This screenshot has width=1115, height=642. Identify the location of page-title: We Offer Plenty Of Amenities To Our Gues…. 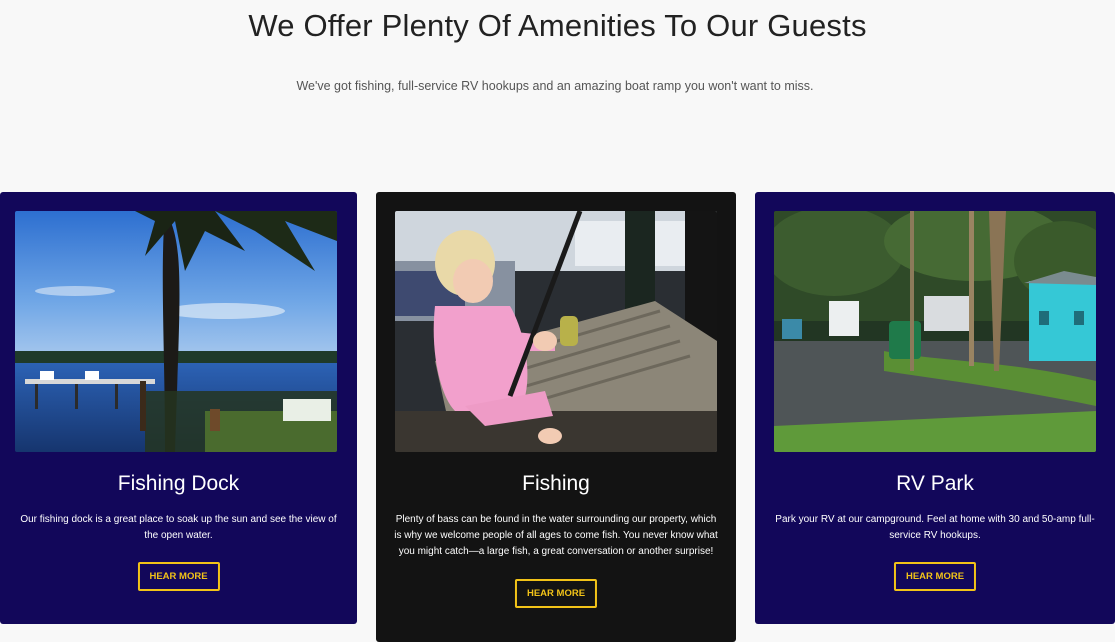
(557, 25).